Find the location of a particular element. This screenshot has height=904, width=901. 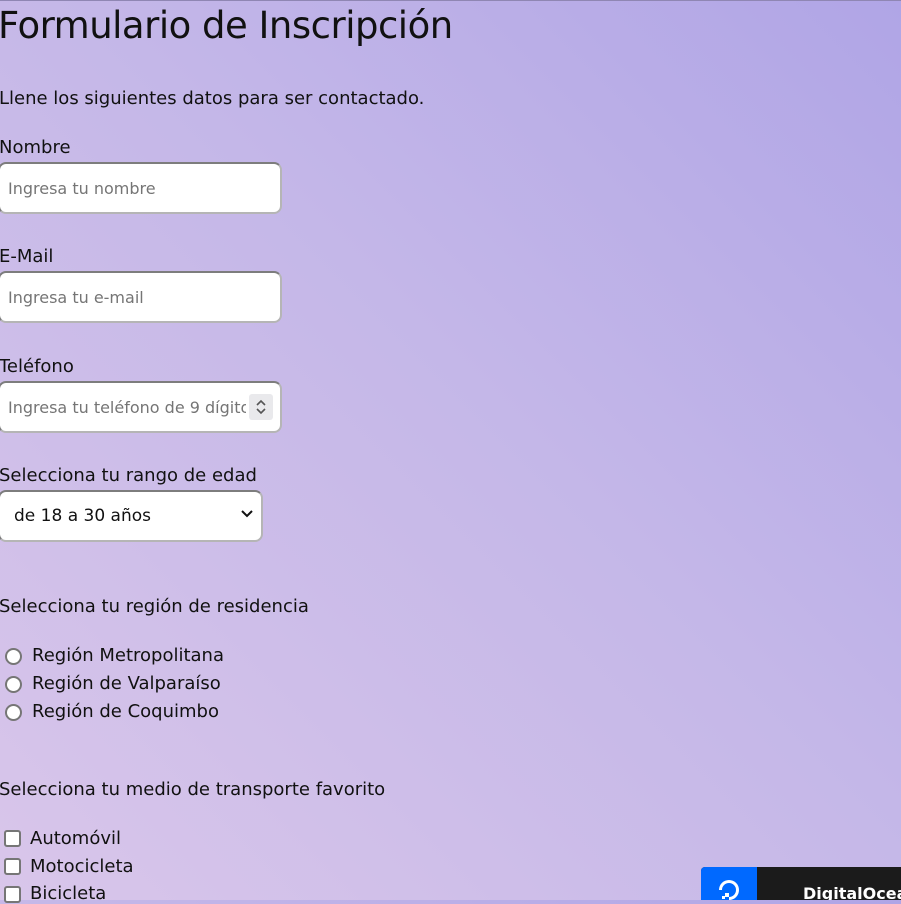

phone-input is located at coordinates (141, 407).